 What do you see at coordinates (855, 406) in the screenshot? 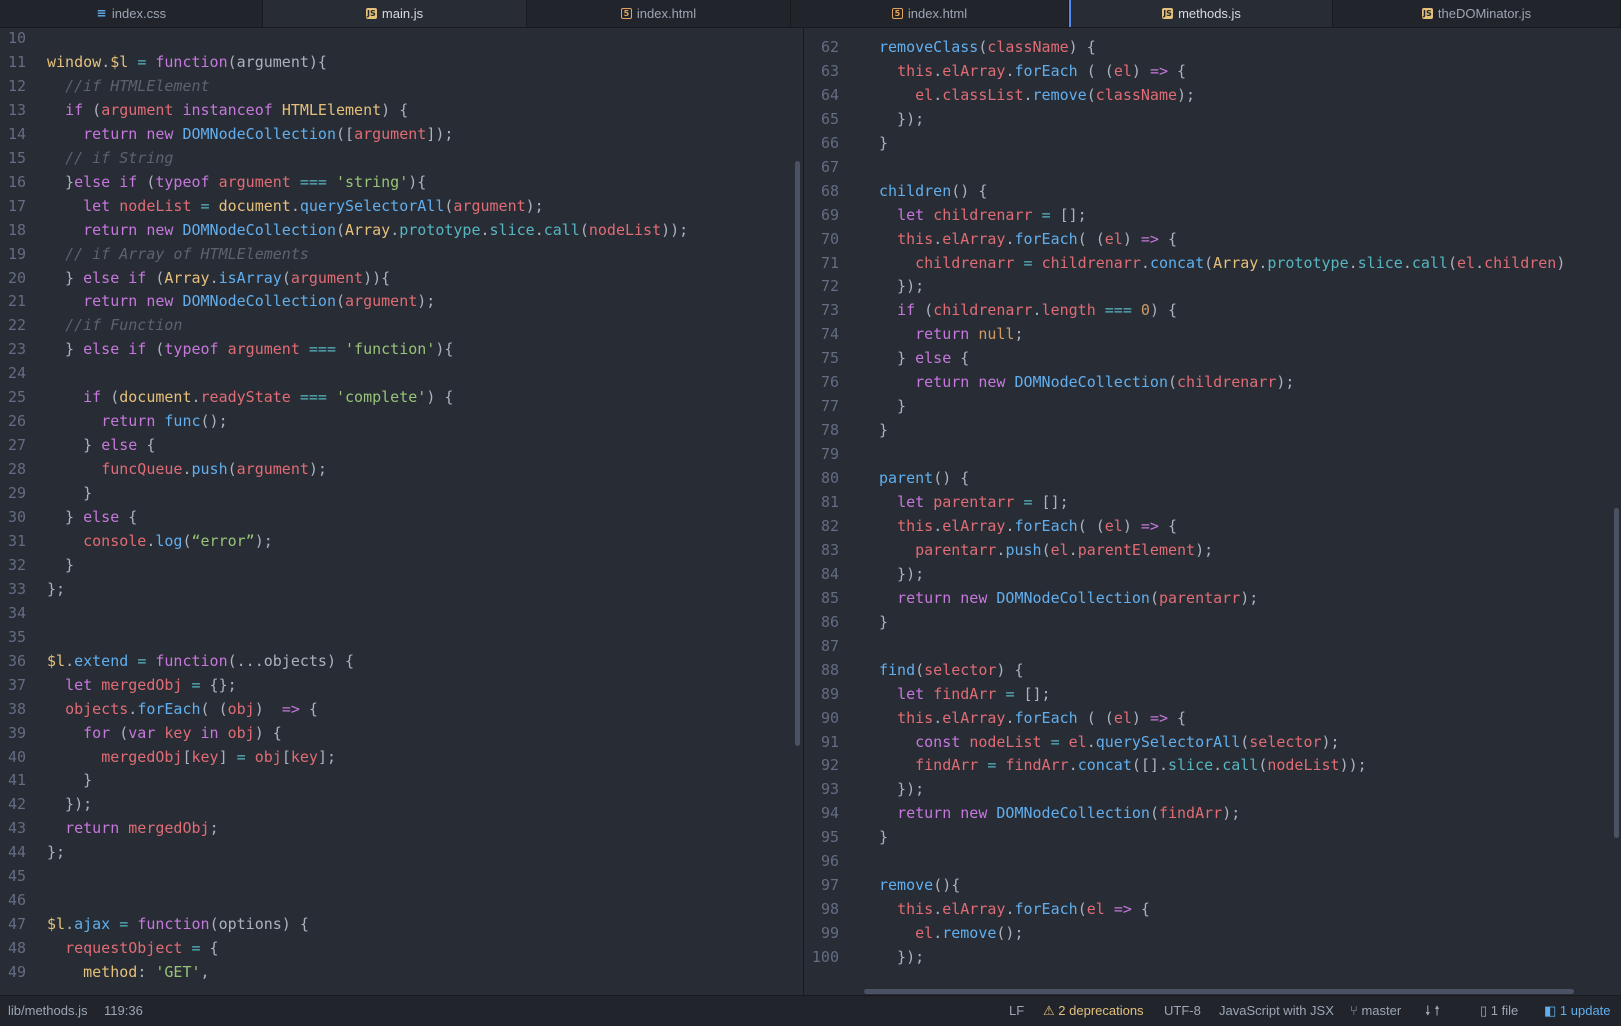
I see `code-line: 77 }` at bounding box center [855, 406].